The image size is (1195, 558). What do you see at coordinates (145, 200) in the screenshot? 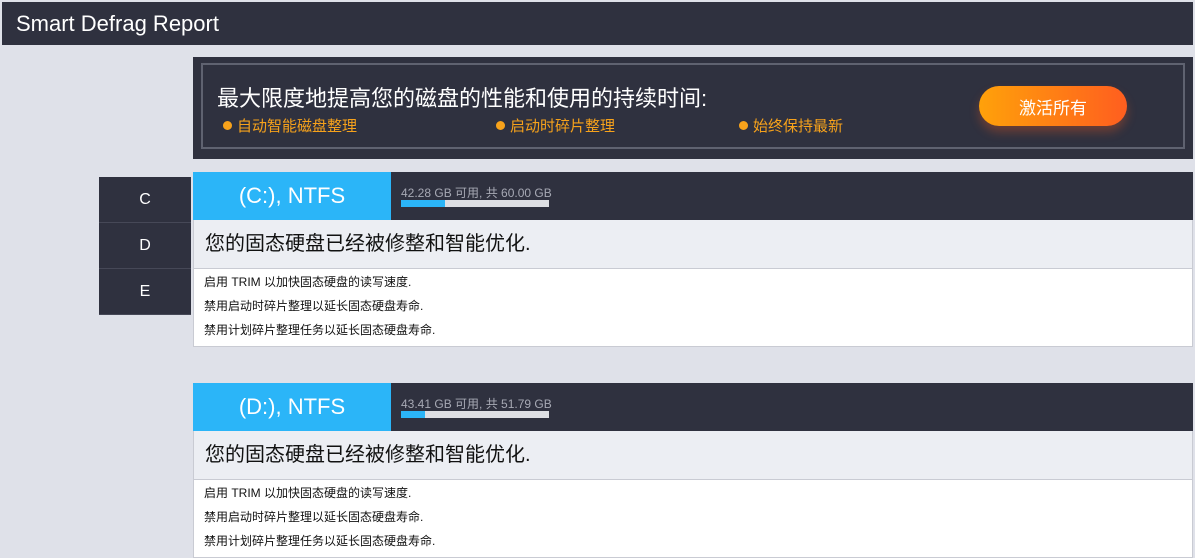
I see `tab-drive-c: C` at bounding box center [145, 200].